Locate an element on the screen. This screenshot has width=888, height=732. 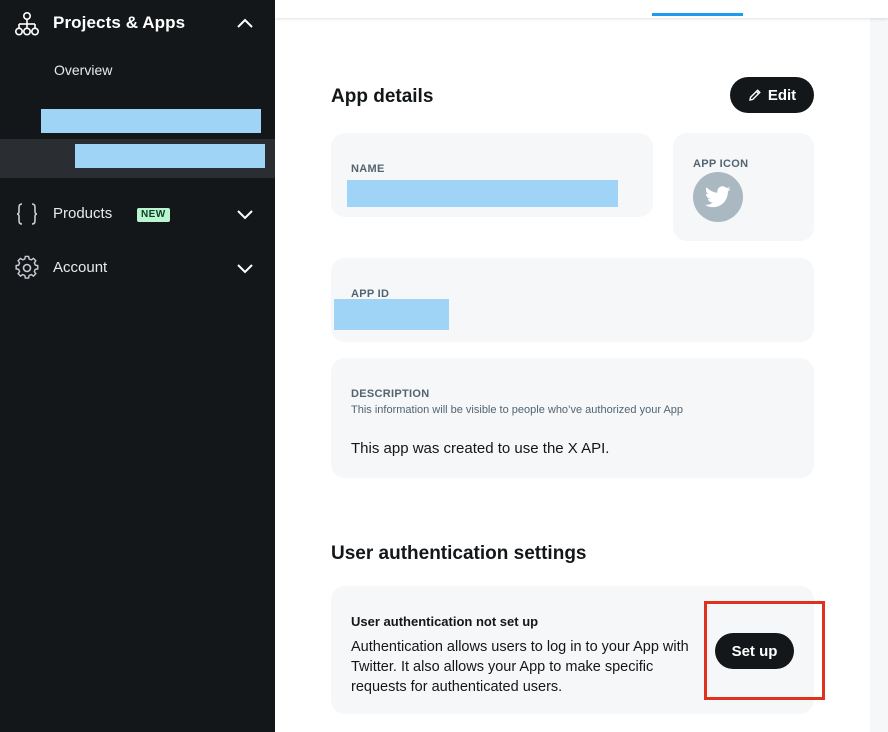
top-tab-bar is located at coordinates (581, 9).